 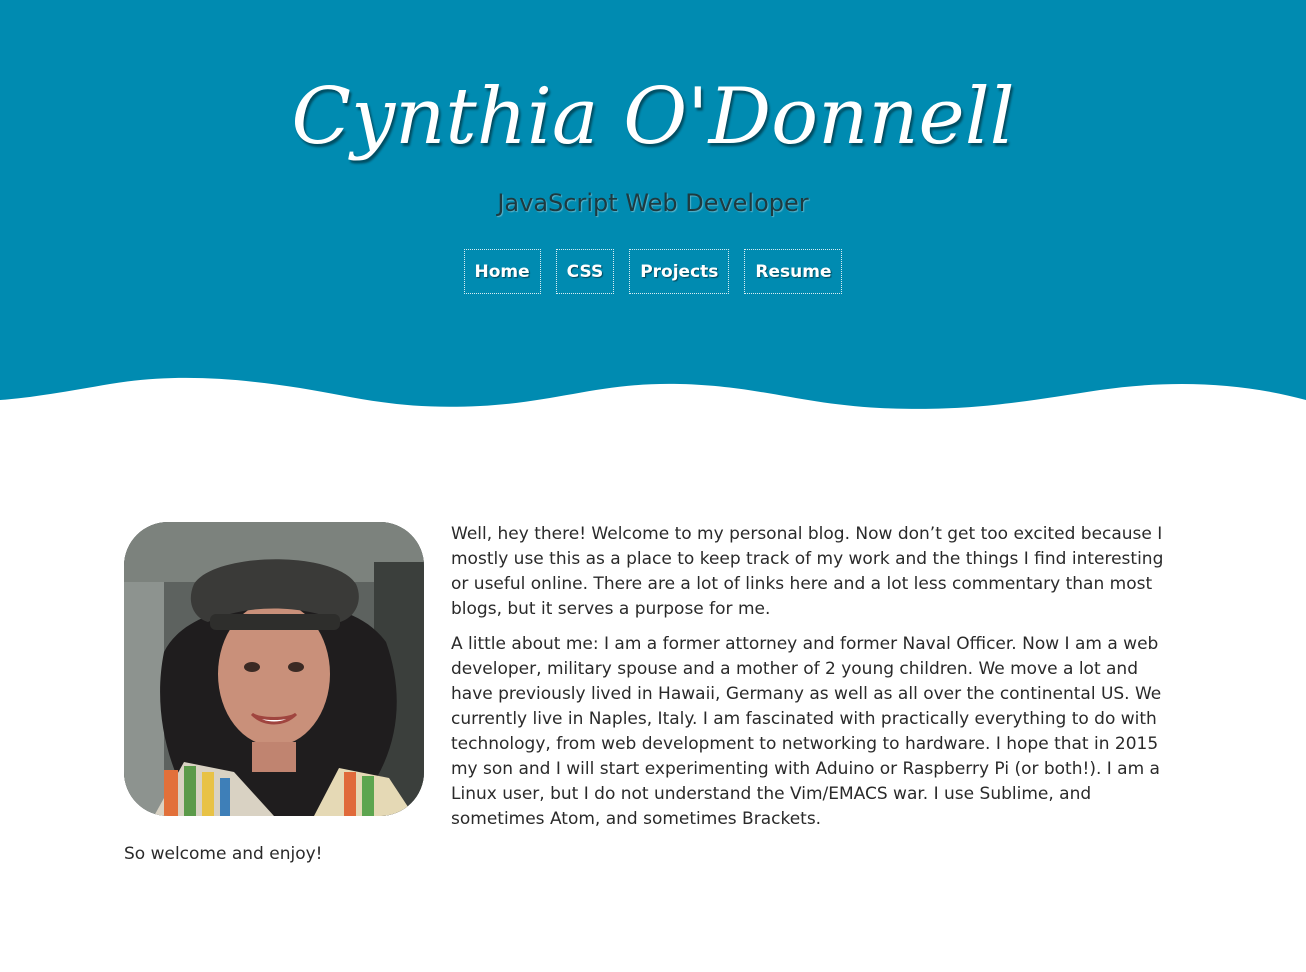 I want to click on profile-photo-illustration, so click(x=274, y=669).